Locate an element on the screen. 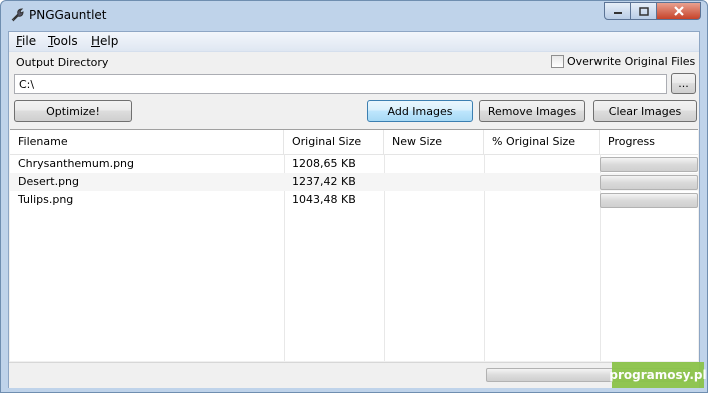 The height and width of the screenshot is (393, 708). status-bar is located at coordinates (354, 375).